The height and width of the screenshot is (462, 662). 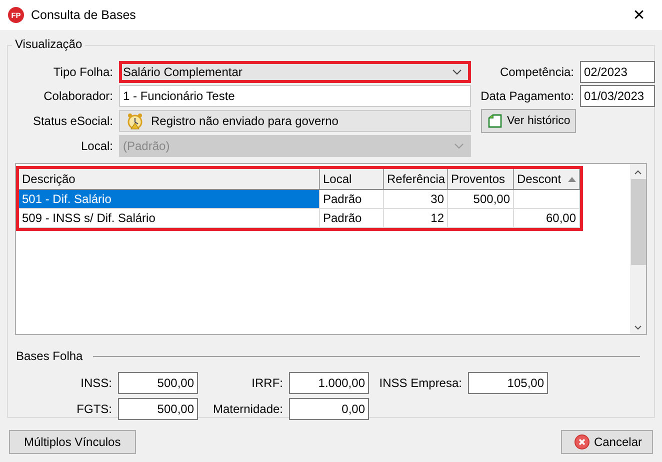 What do you see at coordinates (295, 96) in the screenshot?
I see `input-field: 1 - Funcionário Teste` at bounding box center [295, 96].